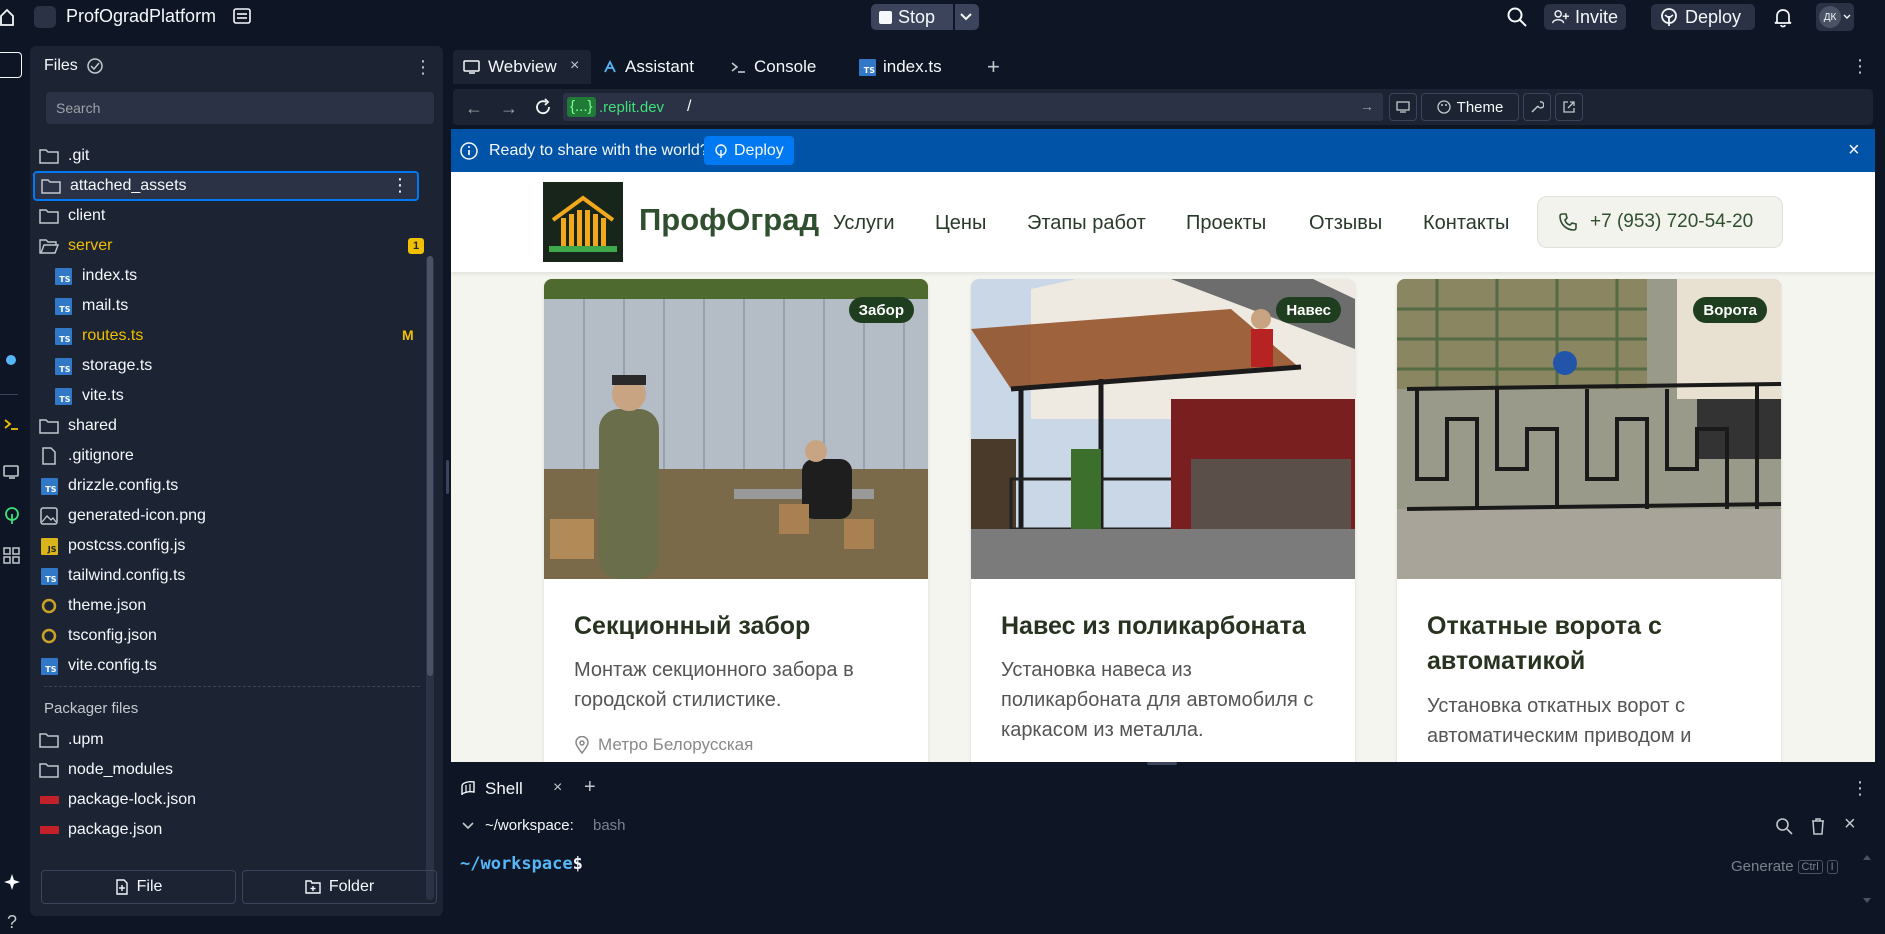 The image size is (1885, 934). Describe the element at coordinates (63, 396) in the screenshot. I see `ts-icon: TS` at that location.